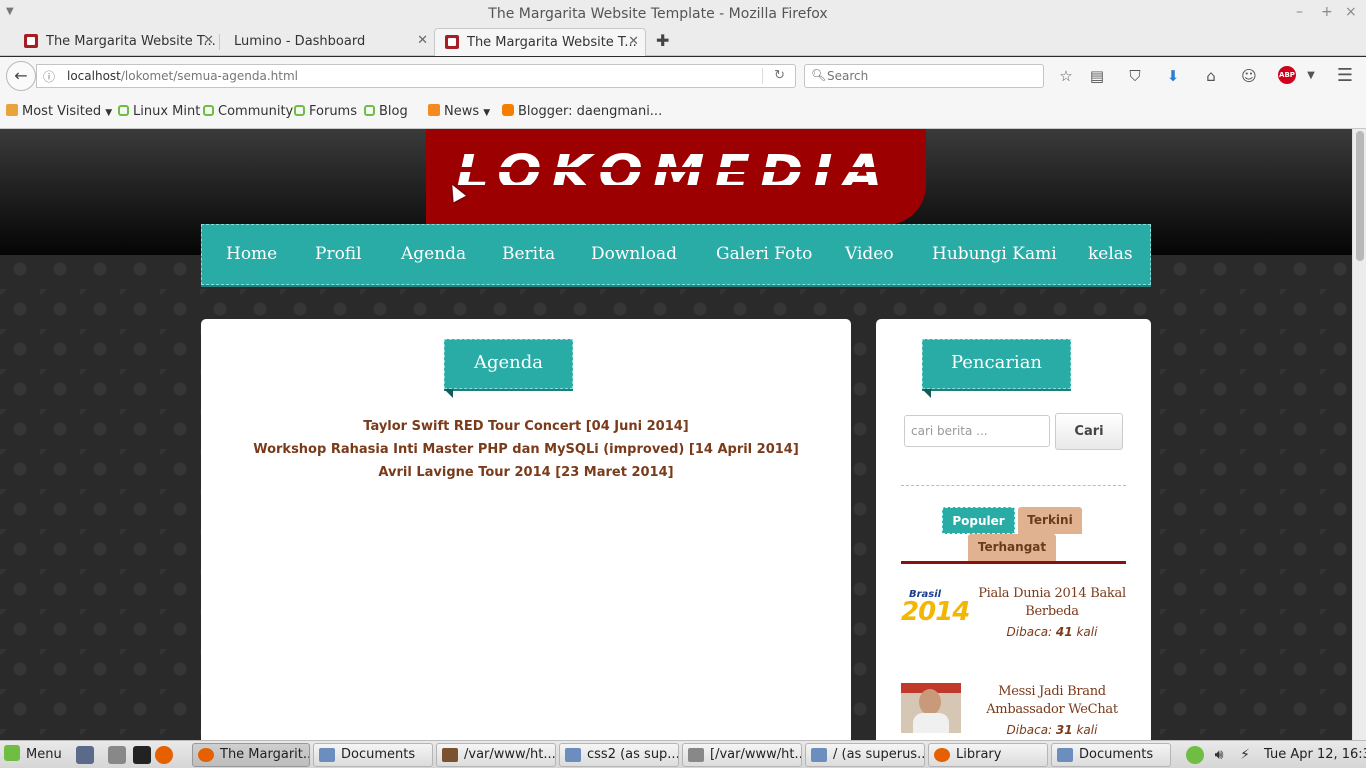  Describe the element at coordinates (333, 111) in the screenshot. I see `bookmark-label: Forums` at that location.